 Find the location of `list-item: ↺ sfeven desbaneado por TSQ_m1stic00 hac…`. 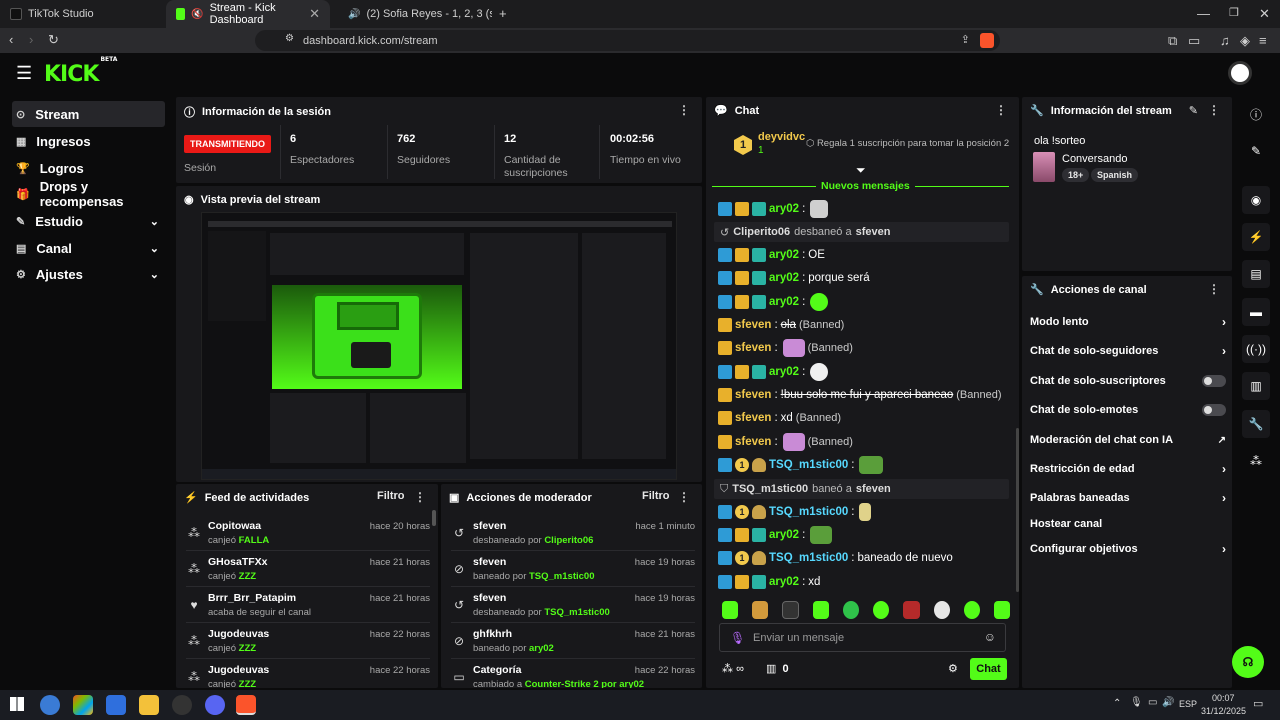

list-item: ↺ sfeven desbaneado por TSQ_m1stic00 hac… is located at coordinates (573, 608).